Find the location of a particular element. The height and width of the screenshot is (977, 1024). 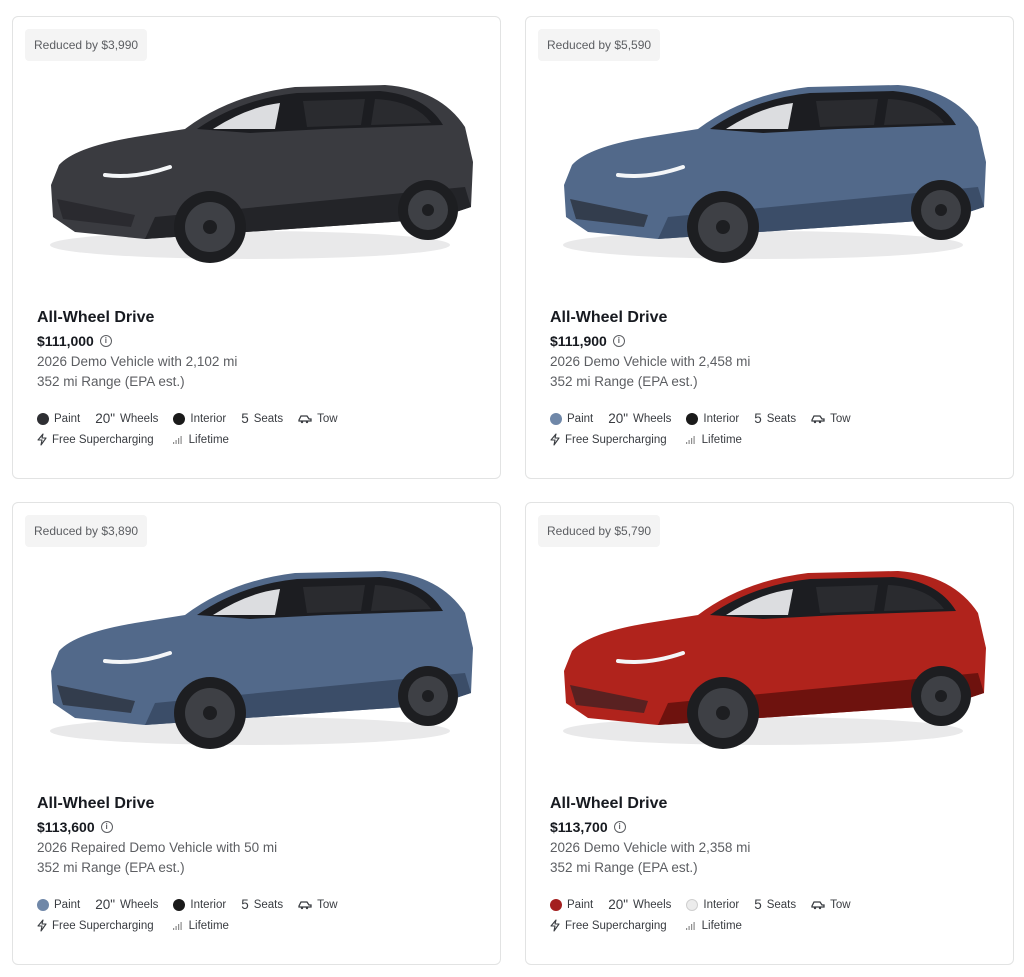

tow-feature: Tow is located at coordinates (318, 418).